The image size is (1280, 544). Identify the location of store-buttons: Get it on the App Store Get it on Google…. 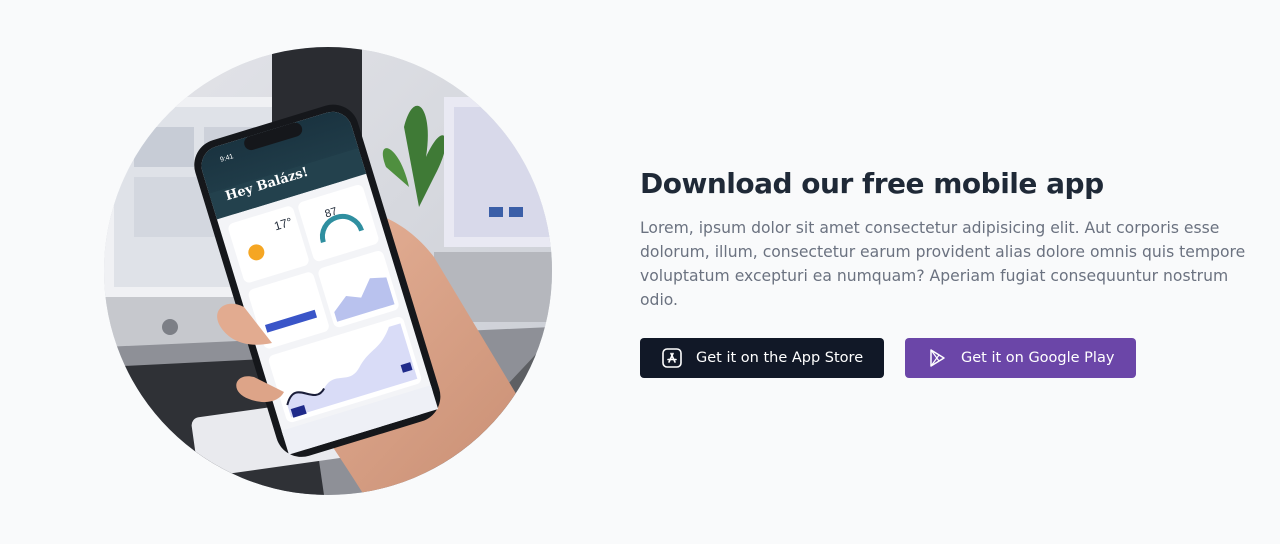
(888, 358).